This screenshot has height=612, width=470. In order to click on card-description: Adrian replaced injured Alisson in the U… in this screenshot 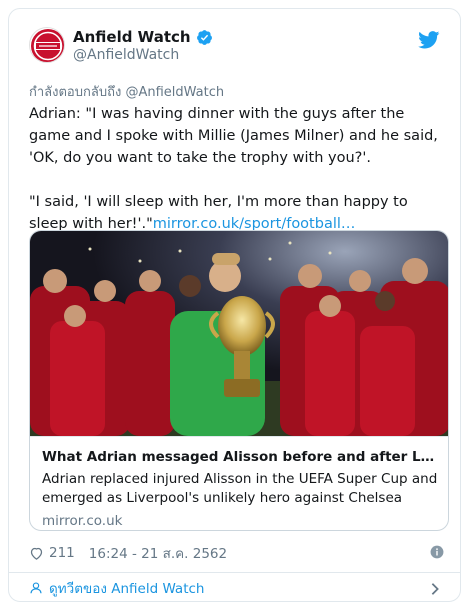, I will do `click(240, 489)`.